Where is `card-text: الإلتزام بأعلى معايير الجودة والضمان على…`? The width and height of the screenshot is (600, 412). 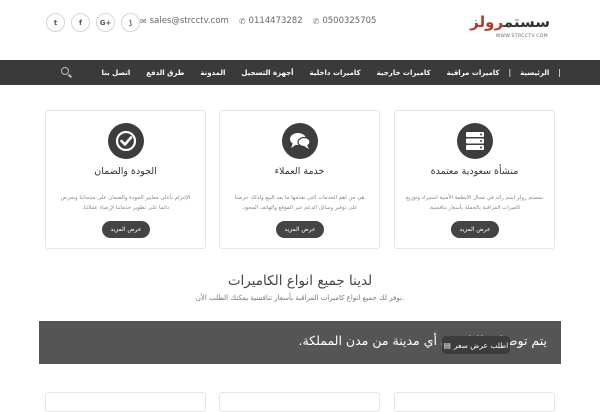 card-text: الإلتزام بأعلى معايير الجودة والضمان على… is located at coordinates (125, 203).